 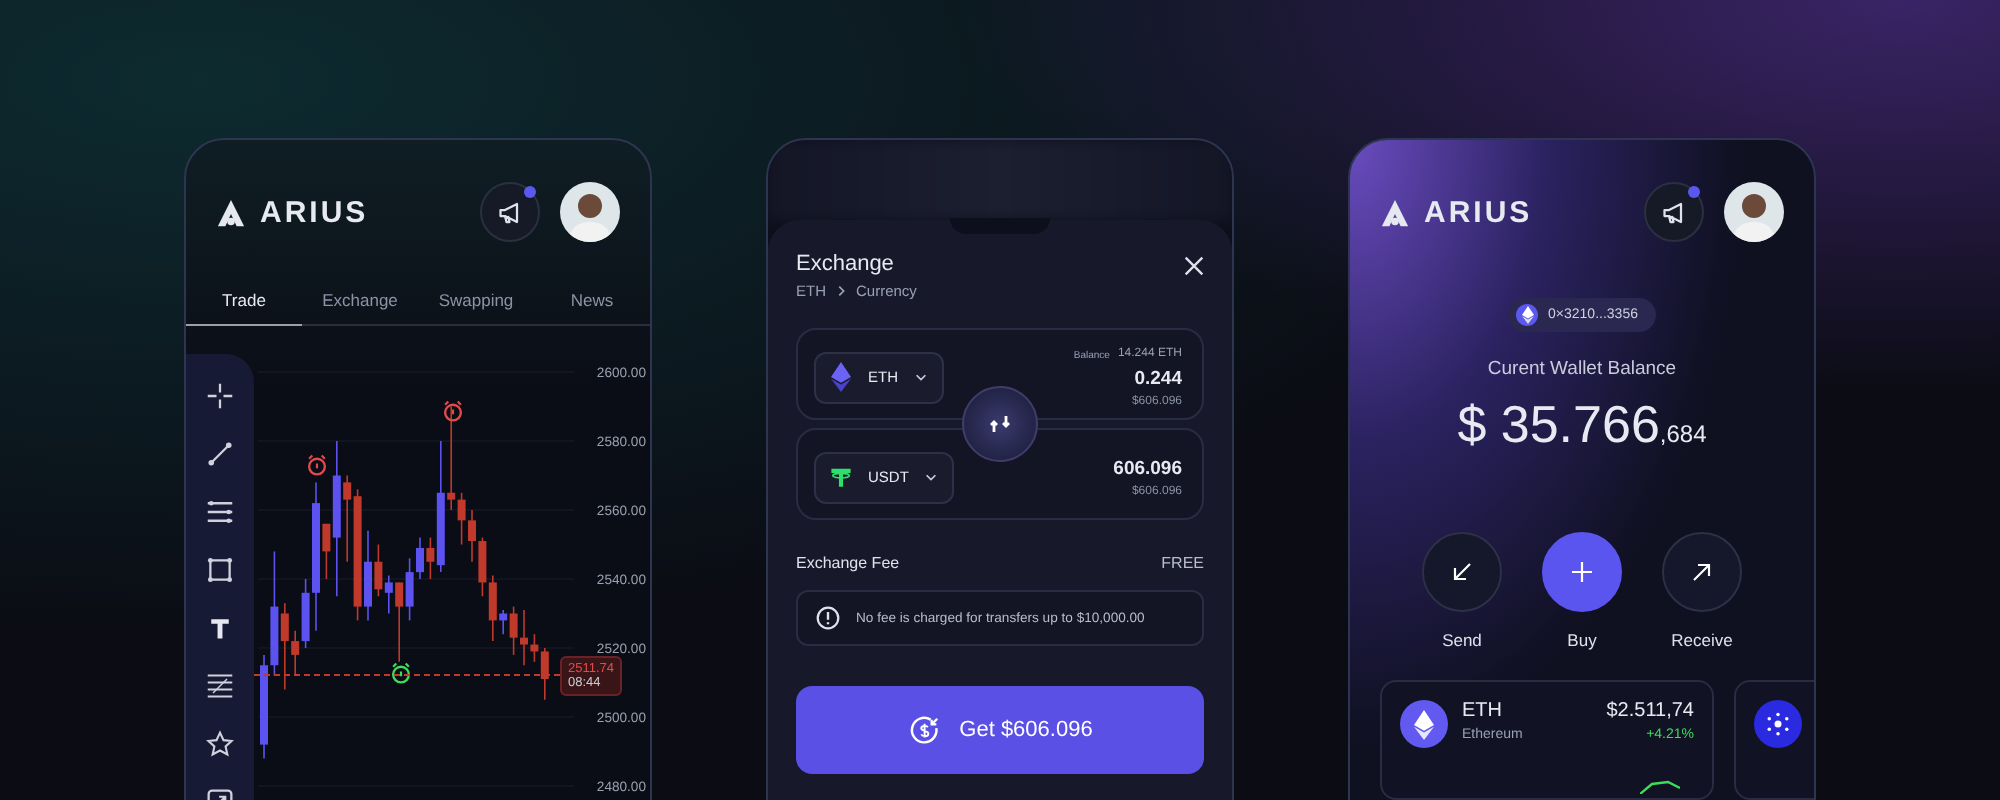 What do you see at coordinates (846, 264) in the screenshot?
I see `sheet-title: Exchange` at bounding box center [846, 264].